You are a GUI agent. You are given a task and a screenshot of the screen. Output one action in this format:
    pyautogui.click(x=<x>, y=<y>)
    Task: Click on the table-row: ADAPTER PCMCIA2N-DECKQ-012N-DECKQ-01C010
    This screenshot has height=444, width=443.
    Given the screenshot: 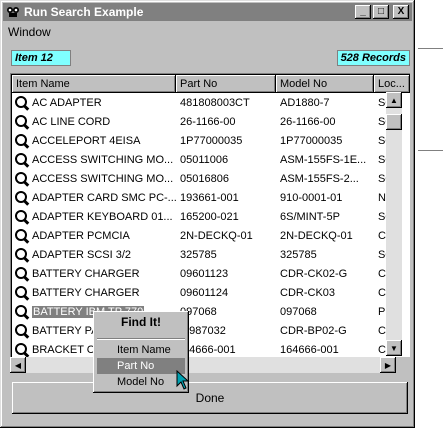 What is the action you would take?
    pyautogui.click(x=206, y=235)
    